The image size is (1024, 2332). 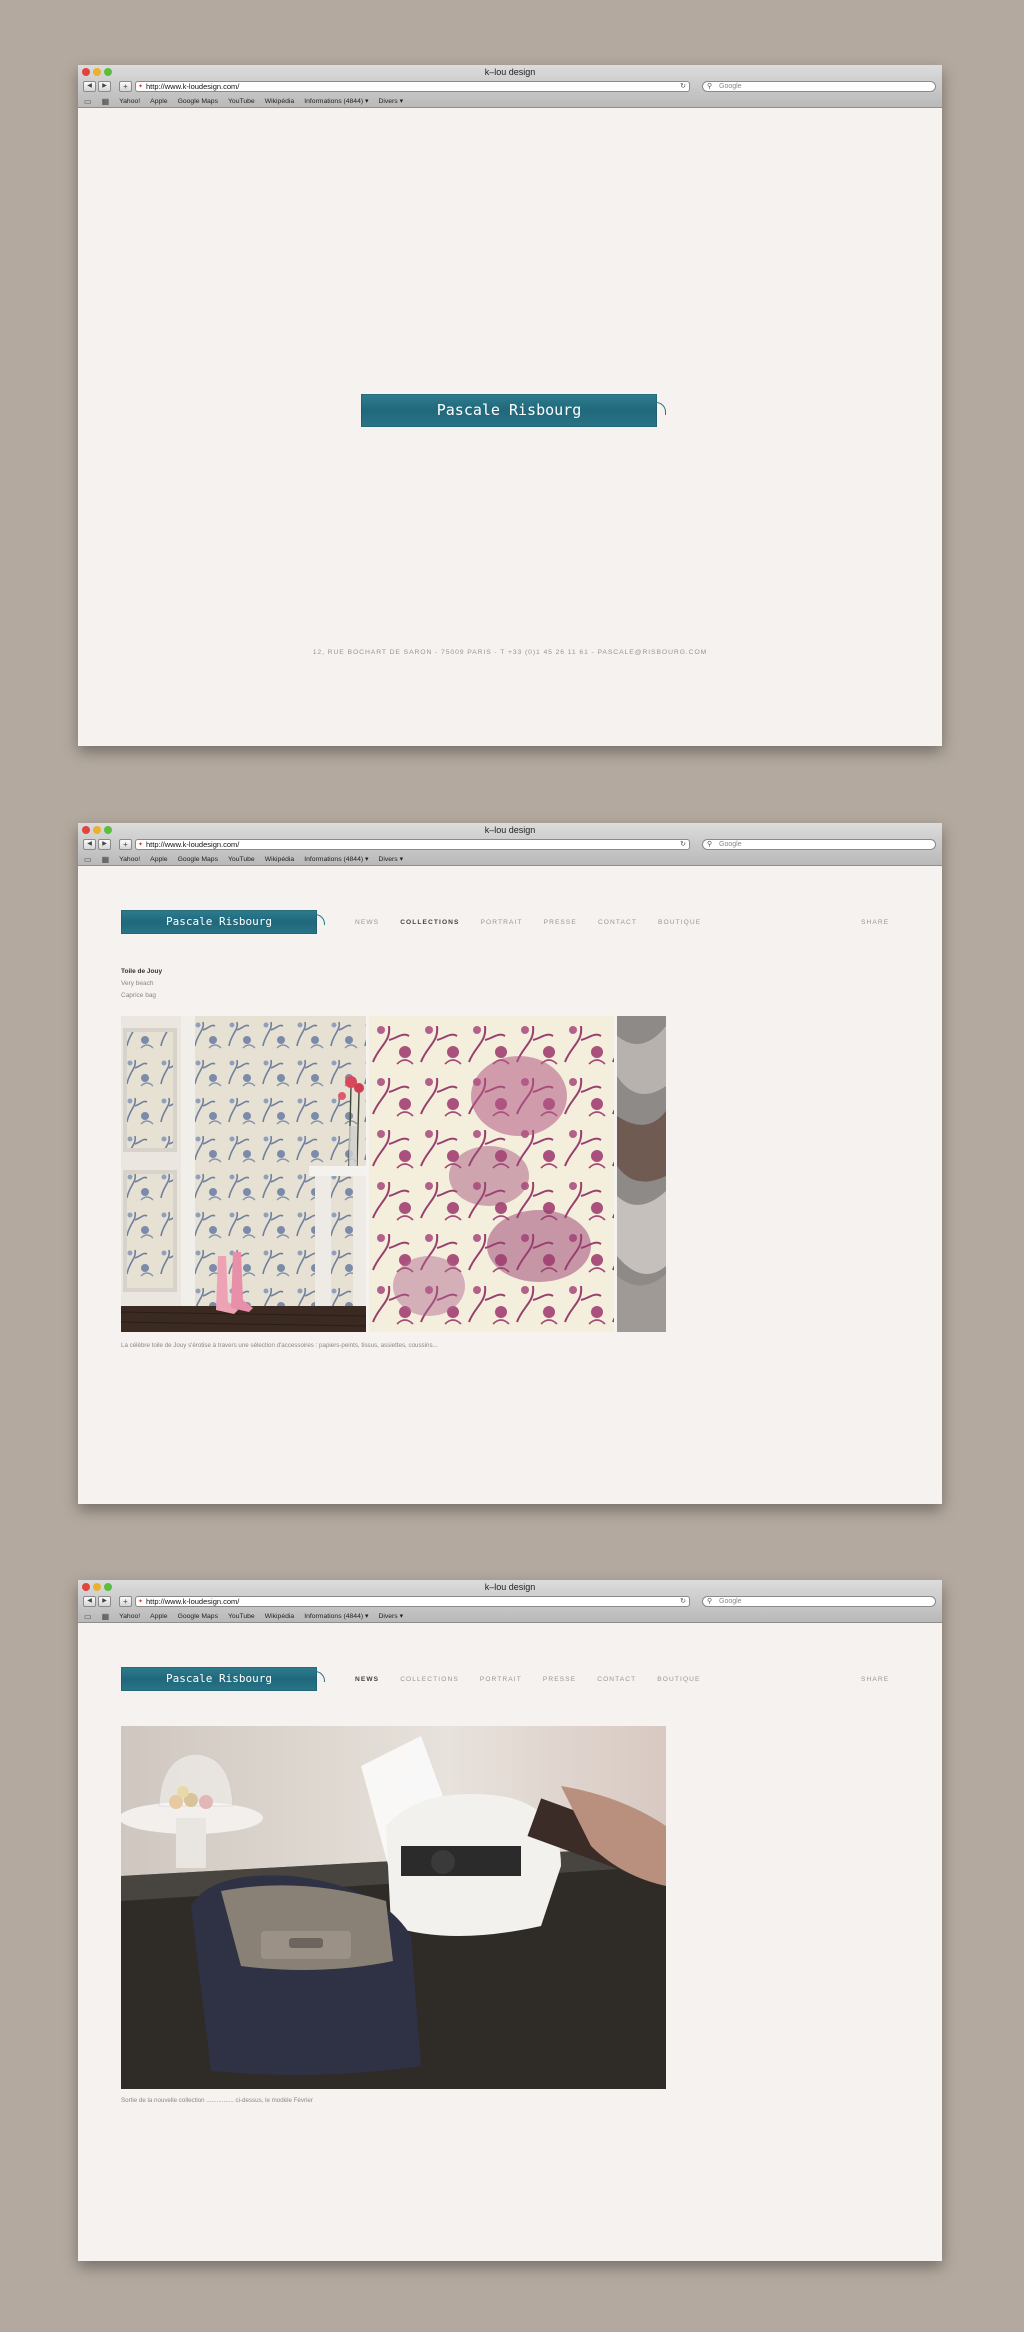 I want to click on collection-photo-room, so click(x=243, y=1174).